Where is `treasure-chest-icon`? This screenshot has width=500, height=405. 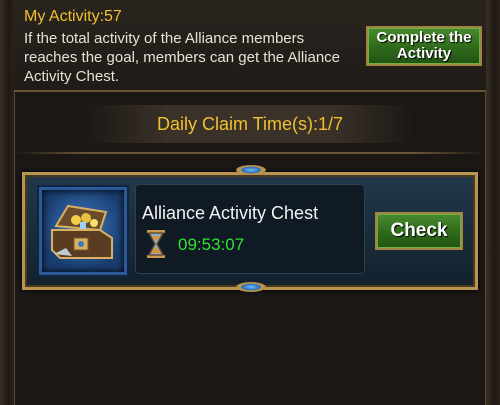 treasure-chest-icon is located at coordinates (83, 231).